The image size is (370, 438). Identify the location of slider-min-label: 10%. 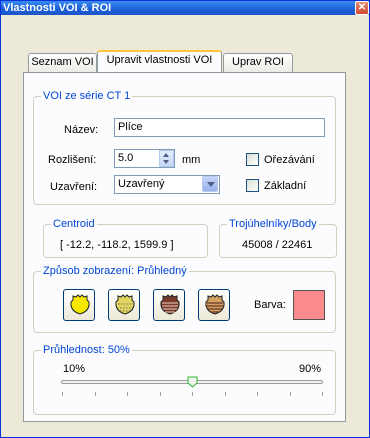
(74, 369).